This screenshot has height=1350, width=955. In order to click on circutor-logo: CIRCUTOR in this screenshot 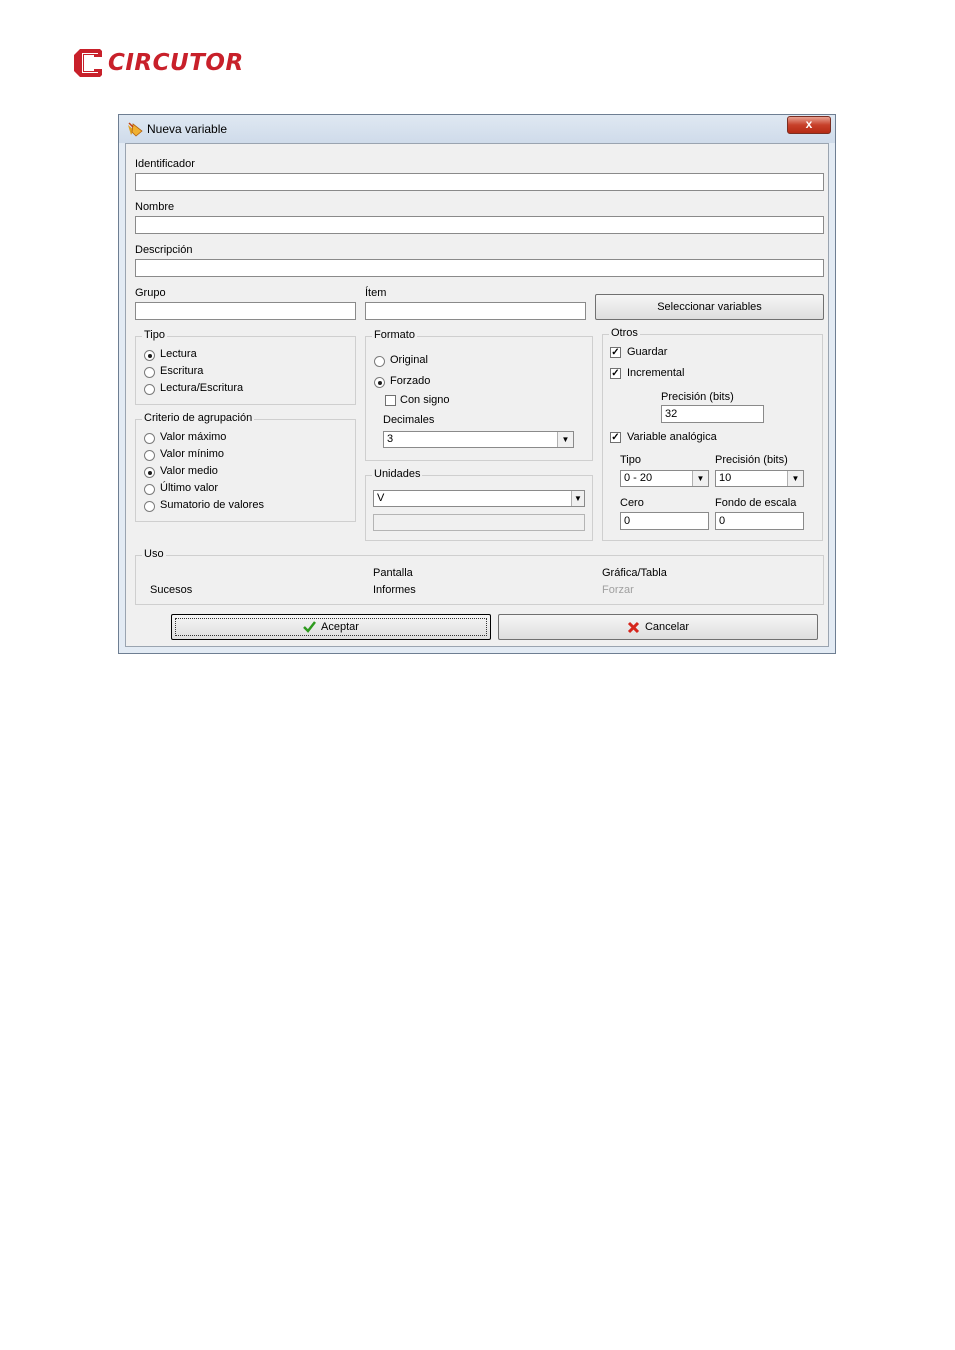, I will do `click(158, 63)`.